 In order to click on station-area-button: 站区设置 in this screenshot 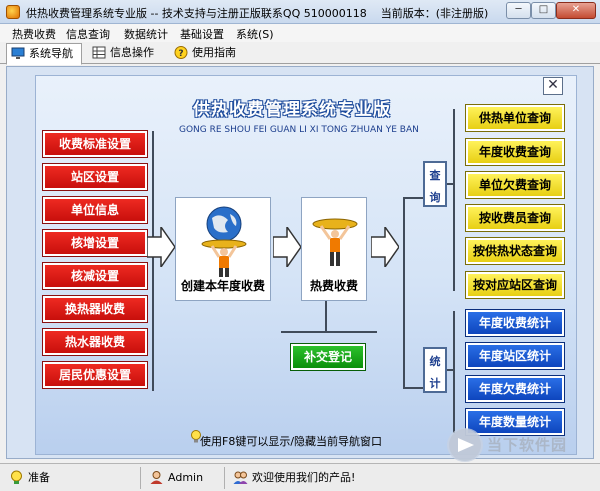, I will do `click(95, 177)`.